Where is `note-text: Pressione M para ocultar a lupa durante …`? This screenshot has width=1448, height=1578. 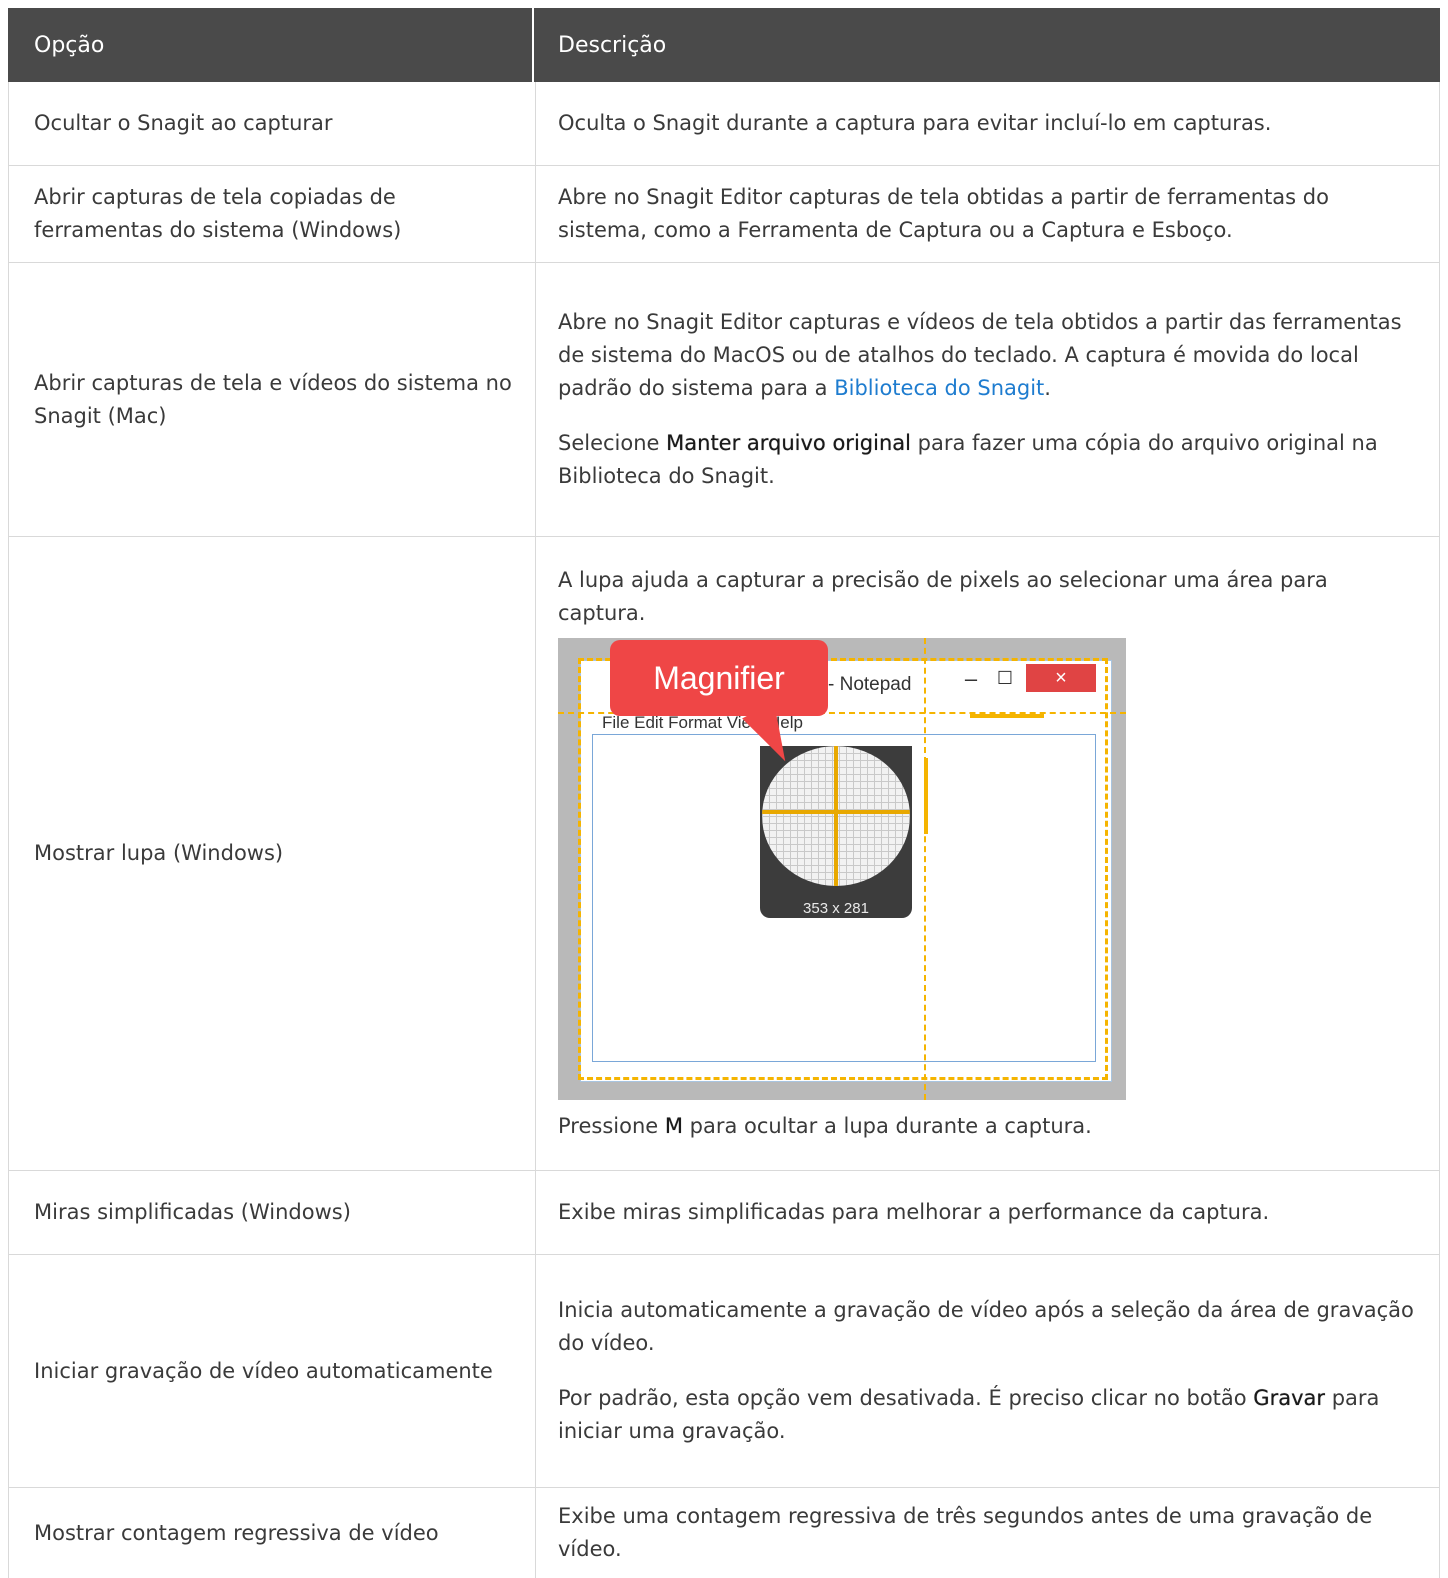 note-text: Pressione M para ocultar a lupa durante … is located at coordinates (988, 1126).